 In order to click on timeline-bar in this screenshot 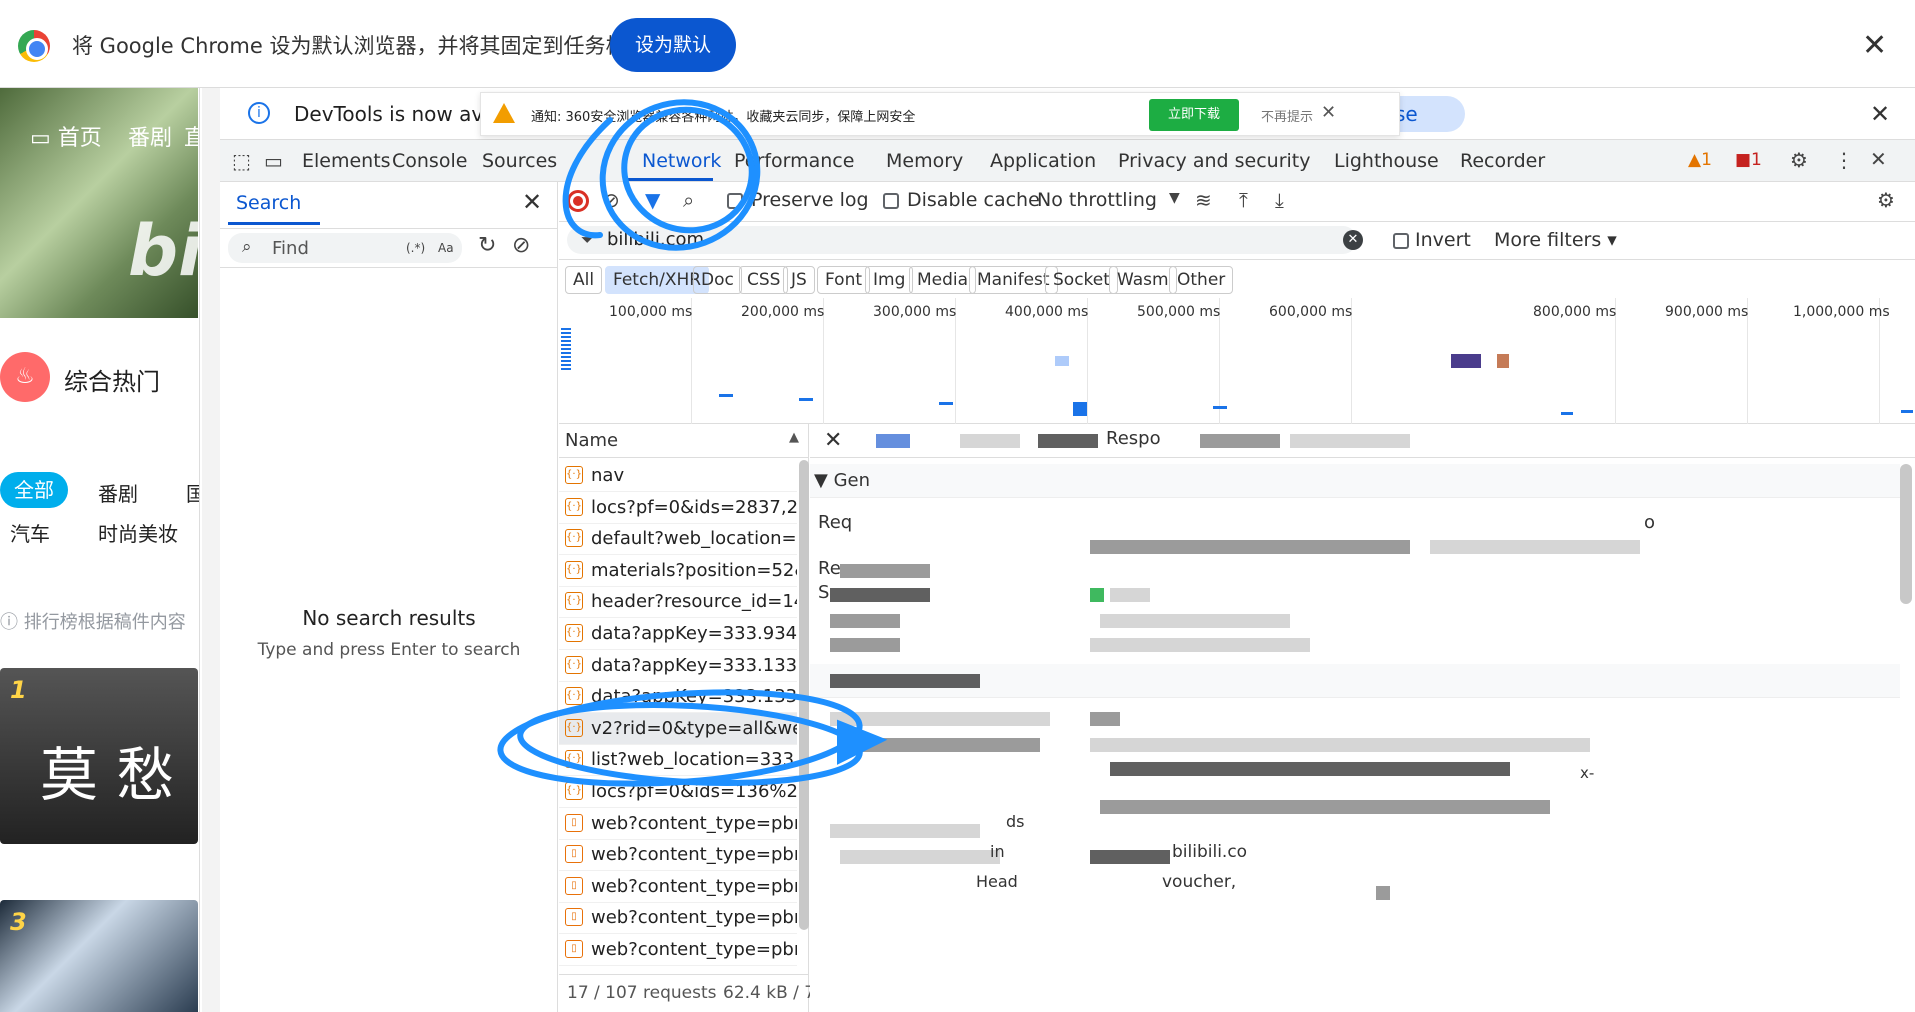, I will do `click(1220, 407)`.